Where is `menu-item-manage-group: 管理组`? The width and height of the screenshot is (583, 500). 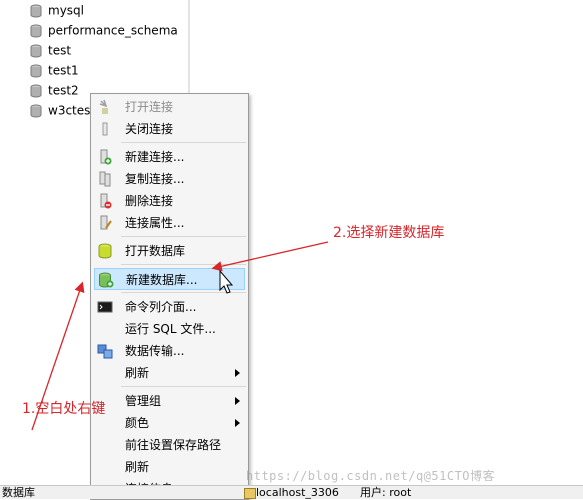
menu-item-manage-group: 管理组 is located at coordinates (169, 401).